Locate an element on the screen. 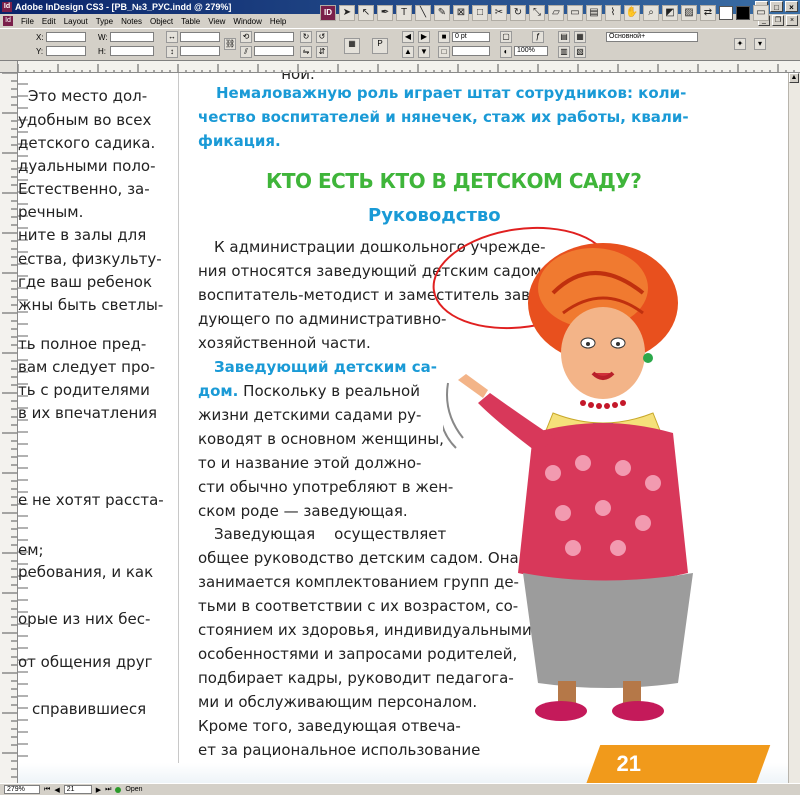 This screenshot has height=795, width=800. scale-y-field is located at coordinates (200, 51).